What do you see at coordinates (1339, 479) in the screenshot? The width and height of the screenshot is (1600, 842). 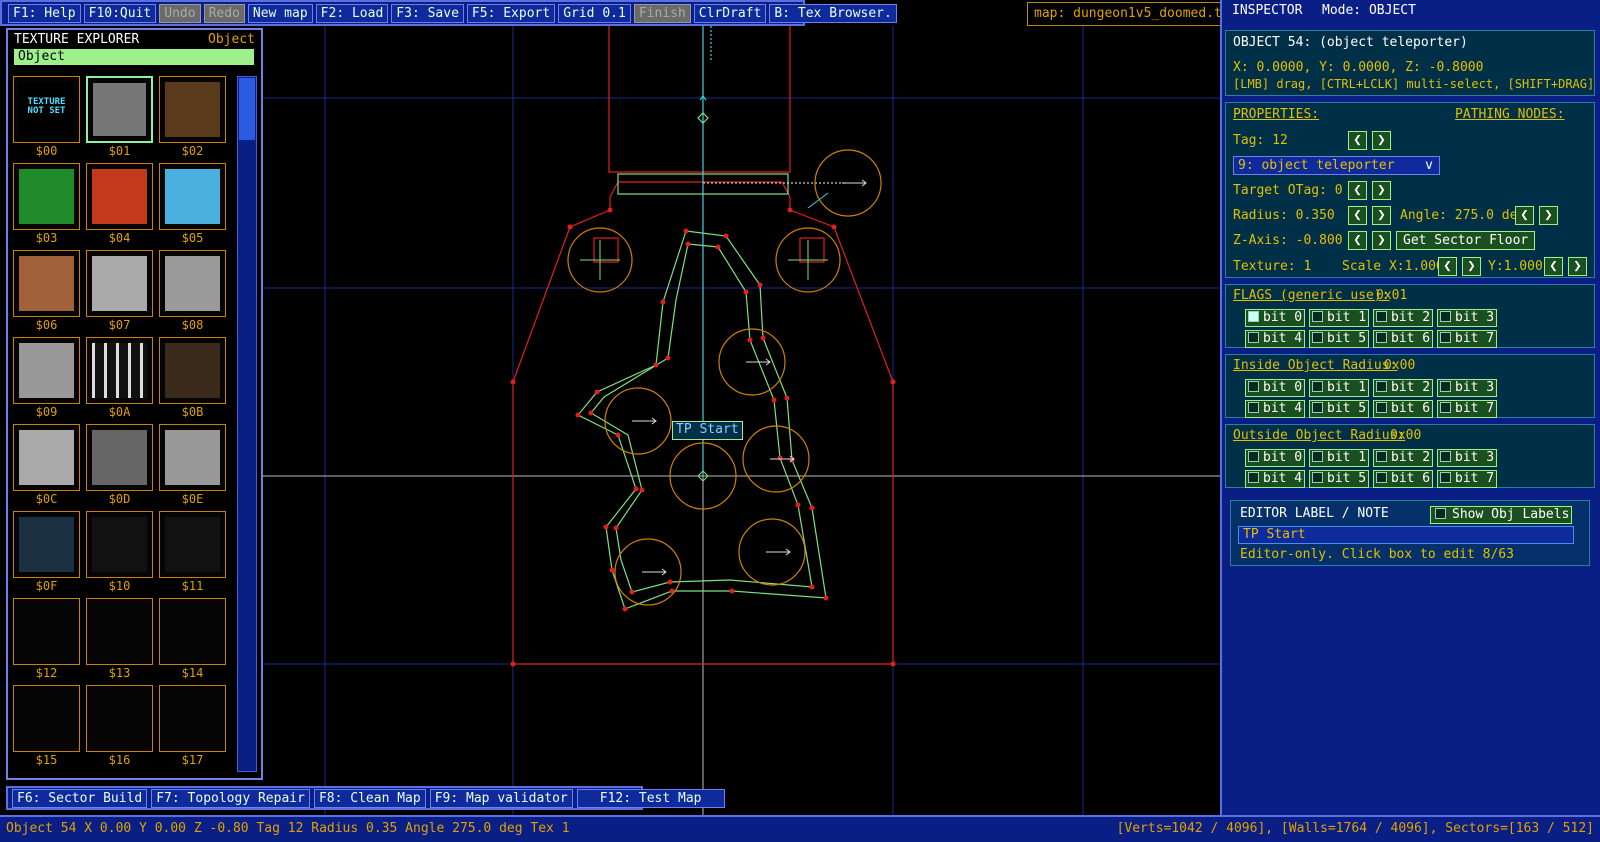 I see `outside-bit-checkbox: bit 5` at bounding box center [1339, 479].